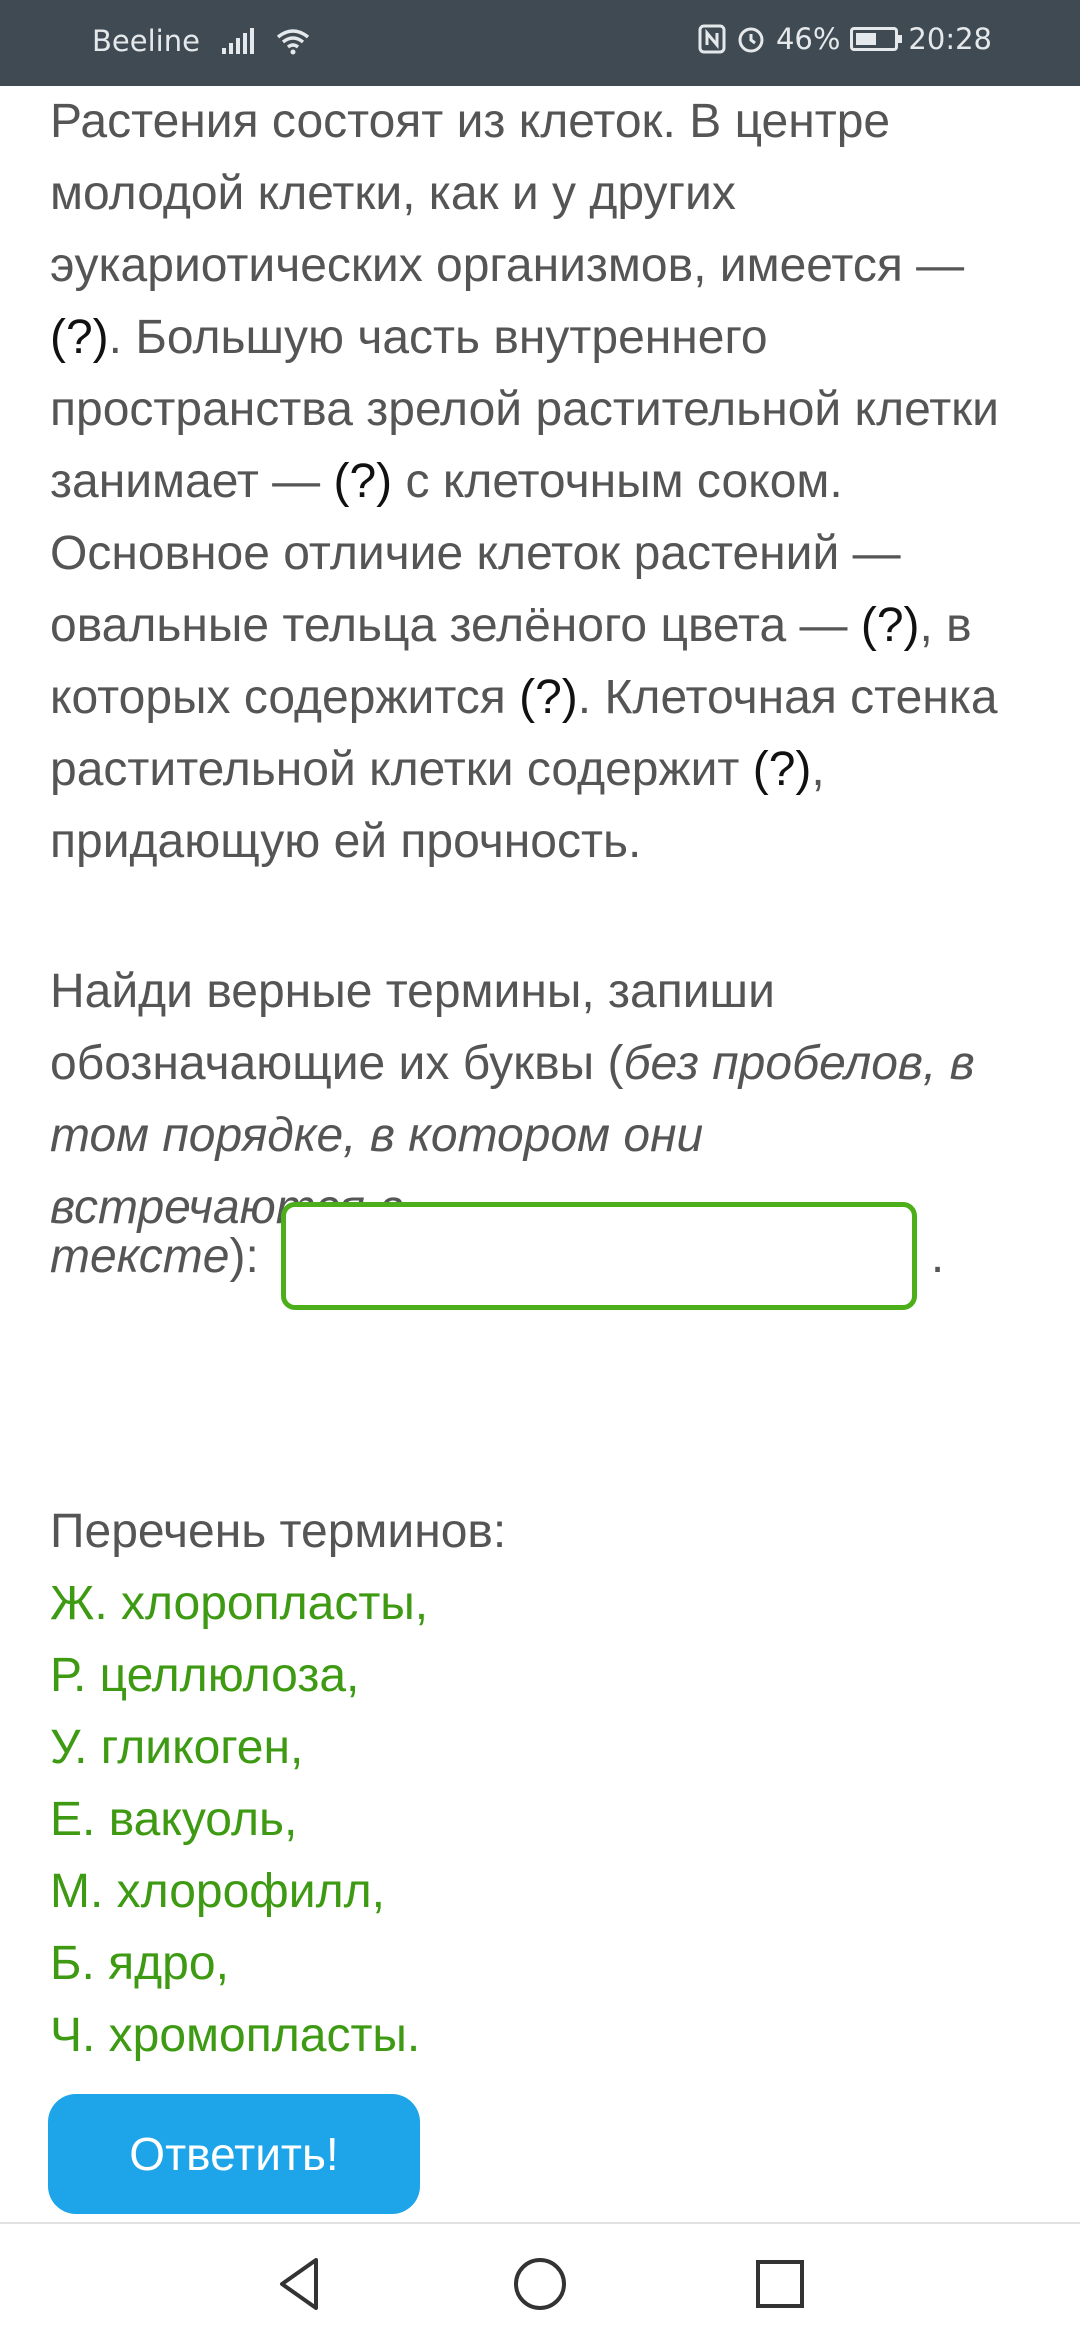 The width and height of the screenshot is (1080, 2340). What do you see at coordinates (845, 39) in the screenshot?
I see `status-right: 46% 20:28` at bounding box center [845, 39].